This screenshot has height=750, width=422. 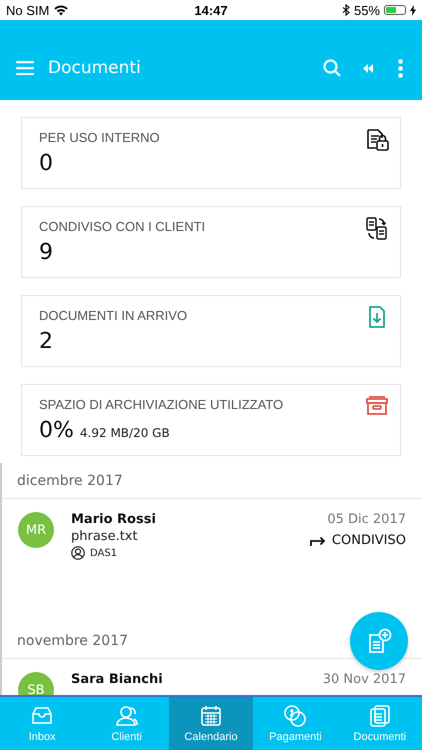 I want to click on add-document-icon, so click(x=379, y=641).